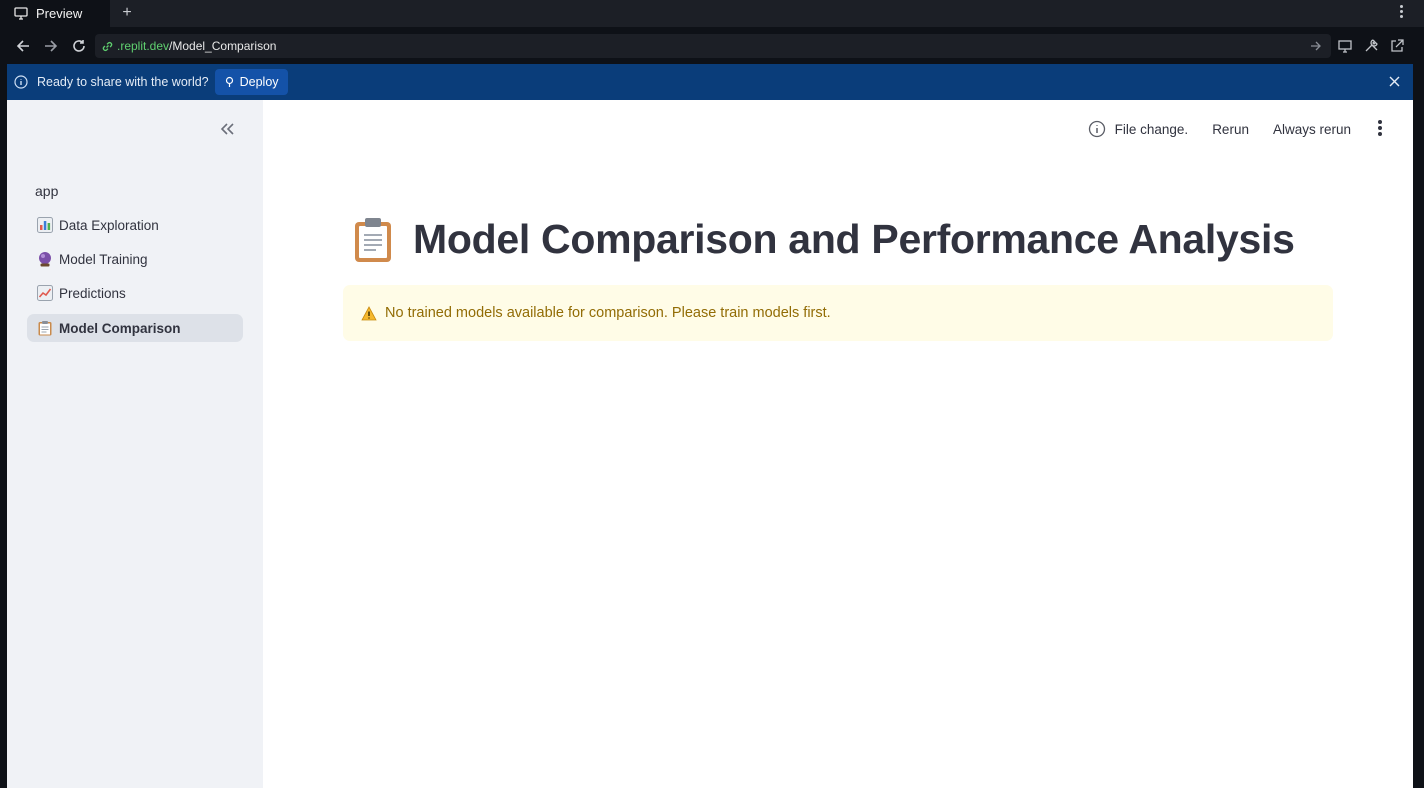 The height and width of the screenshot is (788, 1424). I want to click on status-bar: File change. Rerun Always rerun, so click(1235, 129).